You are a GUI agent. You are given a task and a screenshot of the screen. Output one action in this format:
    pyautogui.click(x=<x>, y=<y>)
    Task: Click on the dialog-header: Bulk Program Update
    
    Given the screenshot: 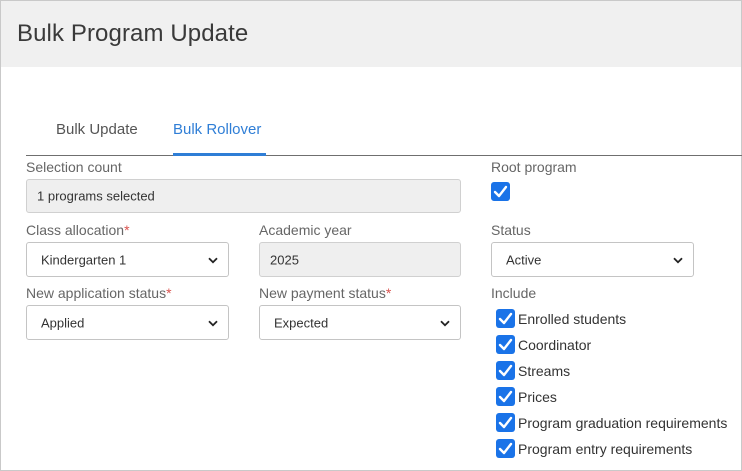 What is the action you would take?
    pyautogui.click(x=371, y=34)
    